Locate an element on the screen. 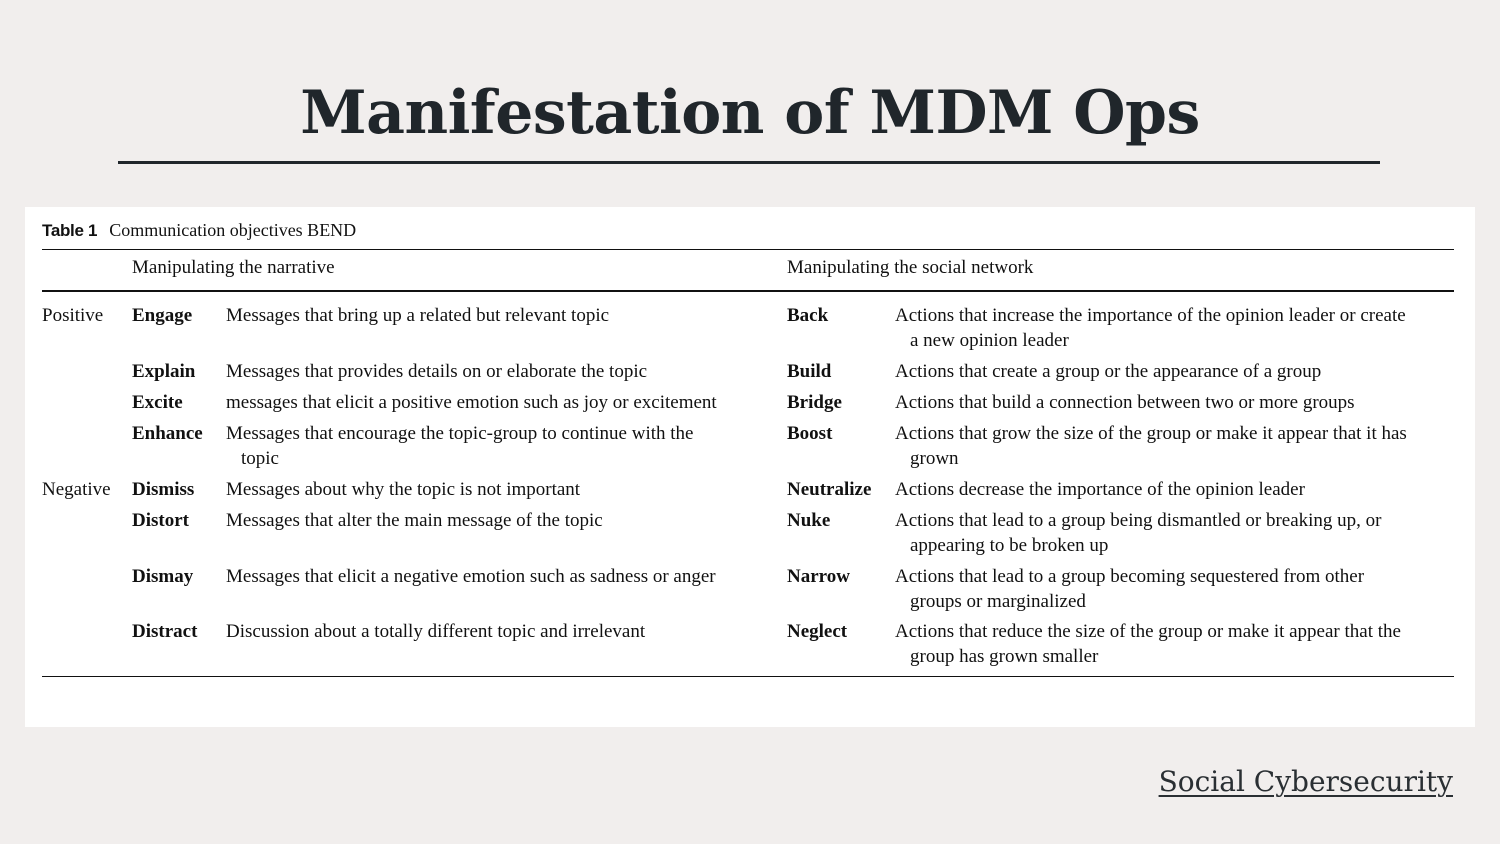  narrative-term: Enhance is located at coordinates (167, 433).